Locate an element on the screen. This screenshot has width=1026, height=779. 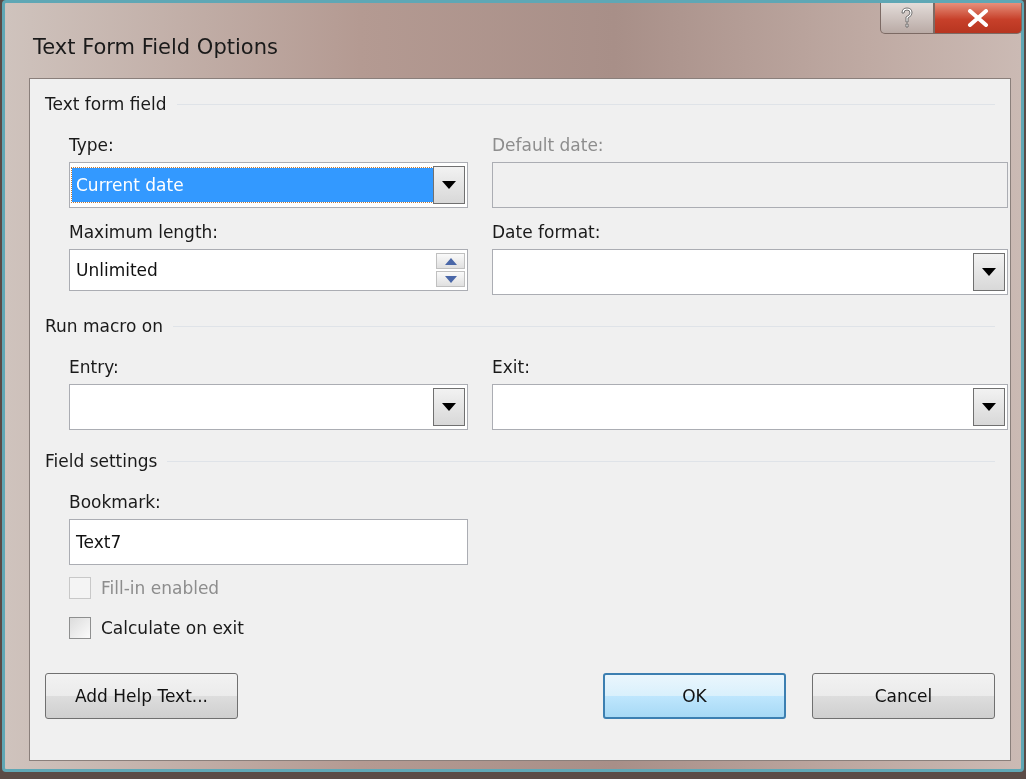
help-button is located at coordinates (907, 18).